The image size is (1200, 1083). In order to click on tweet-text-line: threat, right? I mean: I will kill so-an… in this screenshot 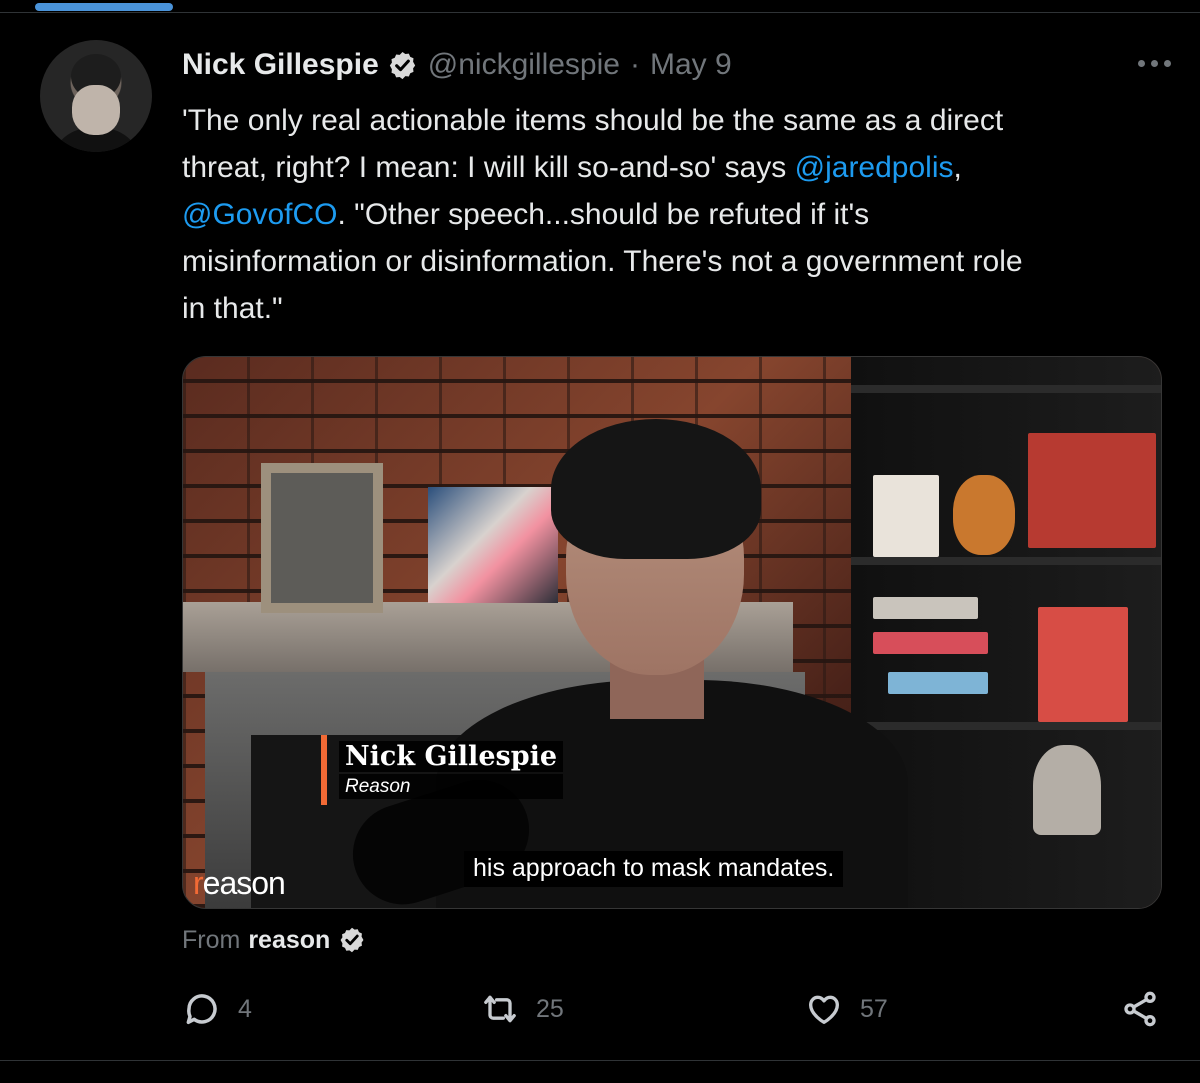, I will do `click(677, 167)`.